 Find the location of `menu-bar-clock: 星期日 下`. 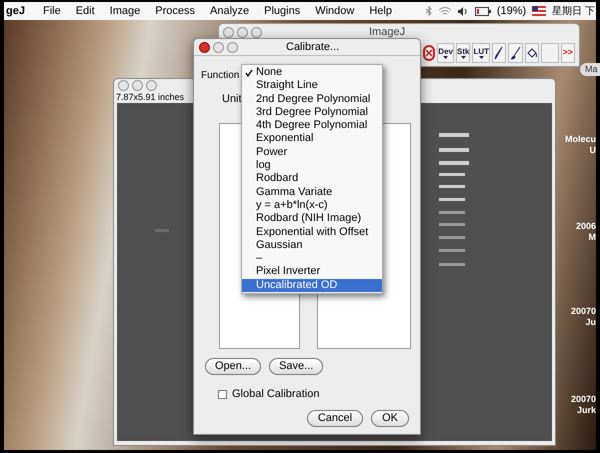

menu-bar-clock: 星期日 下 is located at coordinates (573, 11).